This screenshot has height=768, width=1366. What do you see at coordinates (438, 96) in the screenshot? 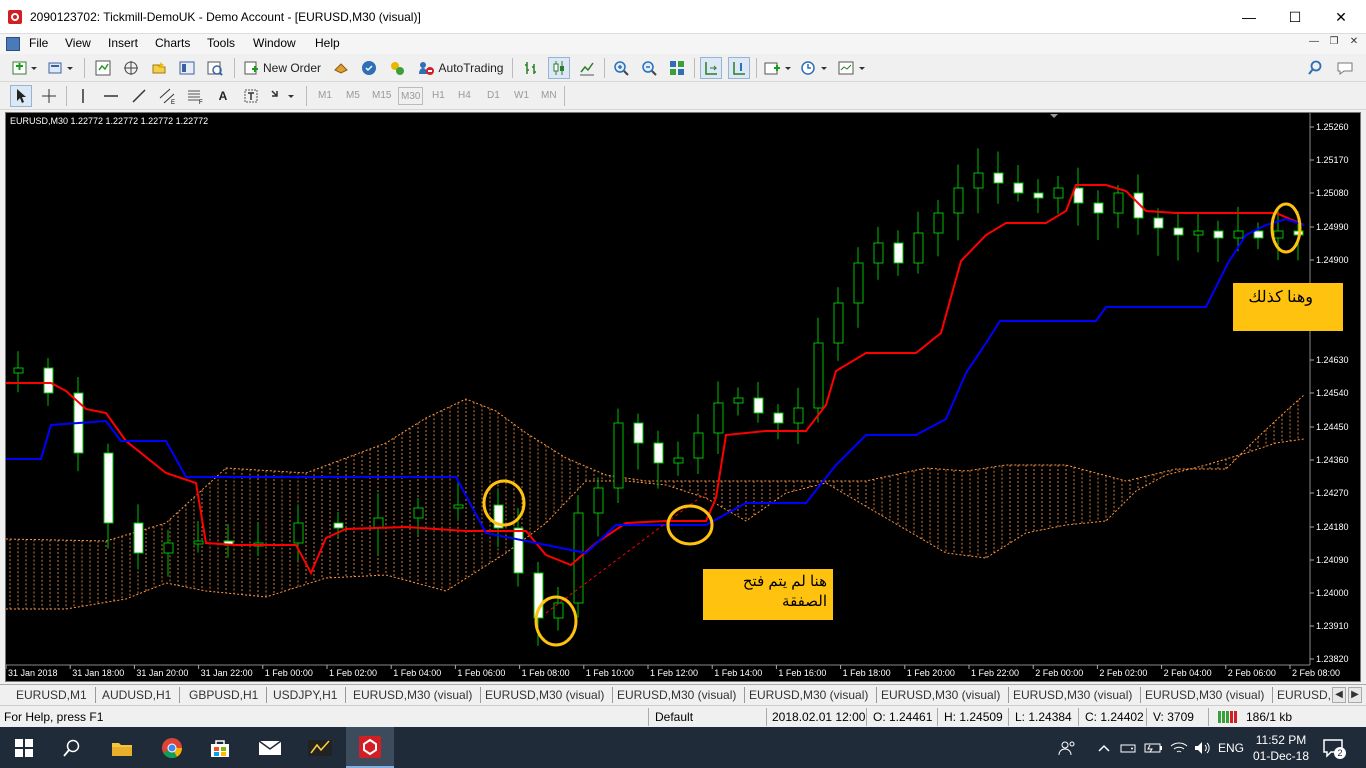
I see `timeframe-h1: H1` at bounding box center [438, 96].